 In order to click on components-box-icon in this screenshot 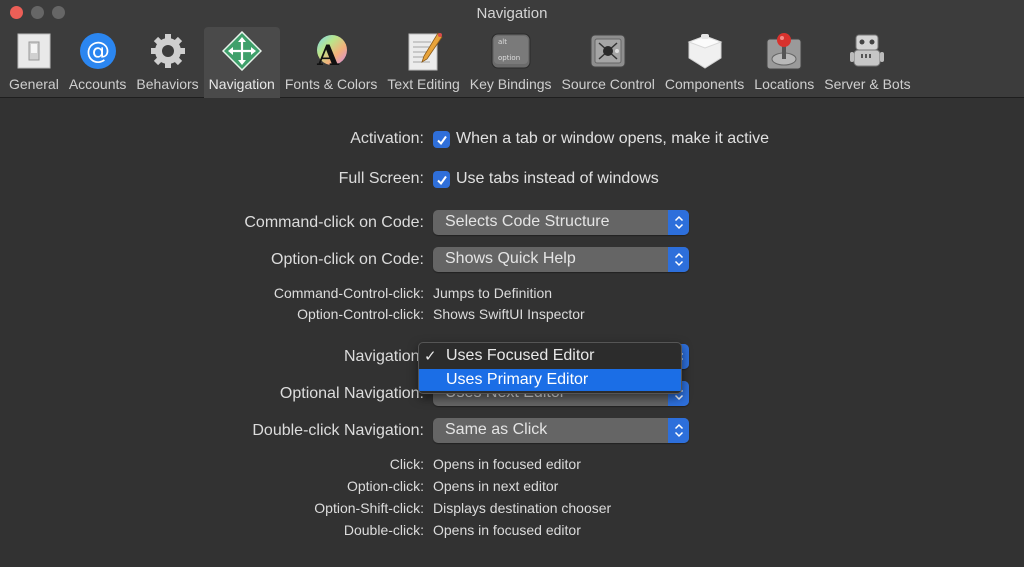, I will do `click(705, 51)`.